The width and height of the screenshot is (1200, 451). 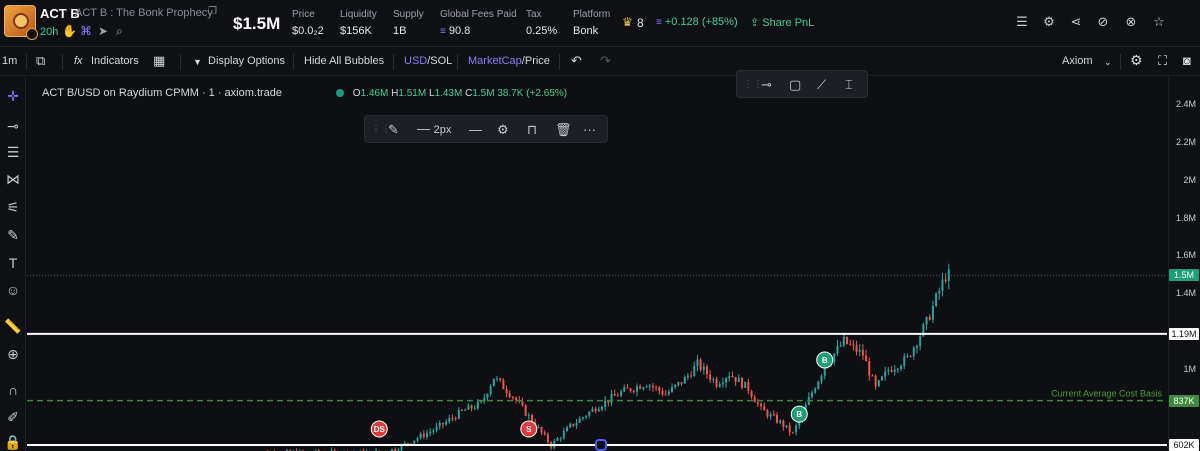 I want to click on stat-supply: Supply 1B, so click(x=408, y=23).